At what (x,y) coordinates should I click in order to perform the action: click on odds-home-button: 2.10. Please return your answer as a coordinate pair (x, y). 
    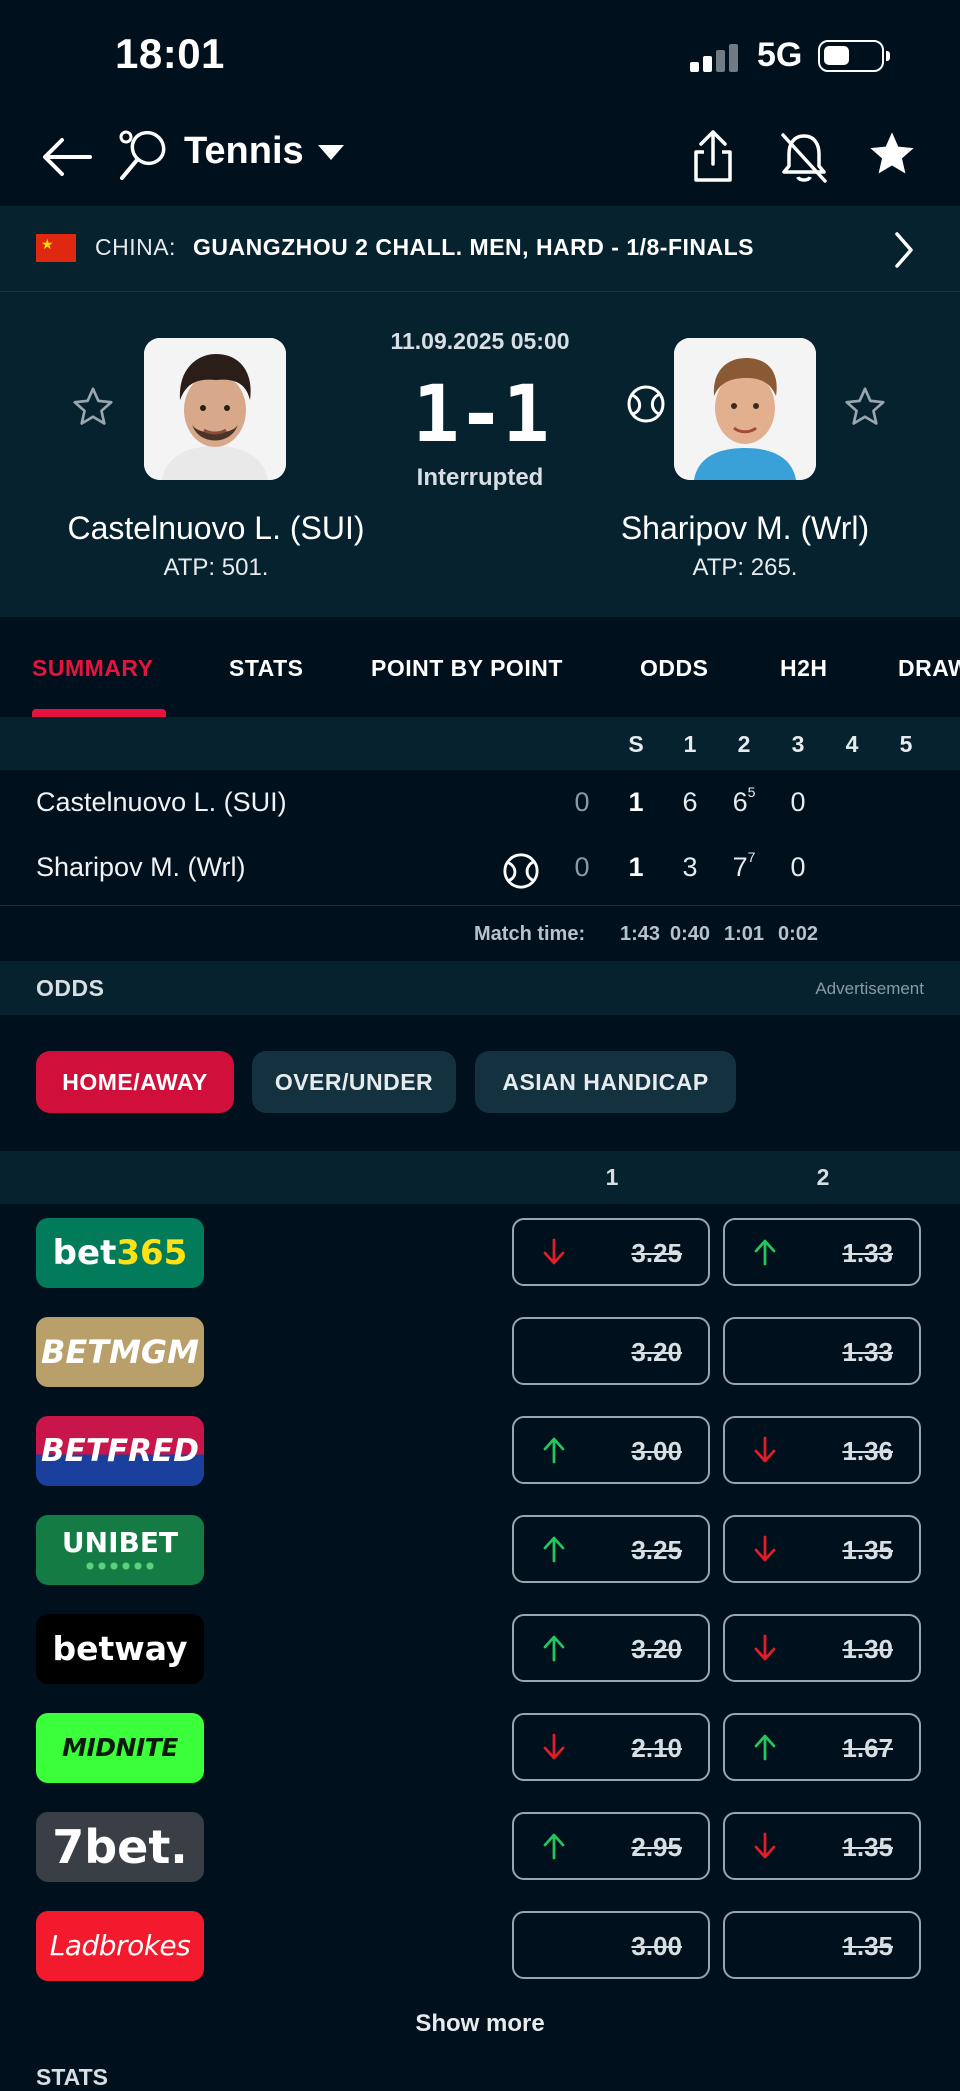
    Looking at the image, I should click on (611, 1747).